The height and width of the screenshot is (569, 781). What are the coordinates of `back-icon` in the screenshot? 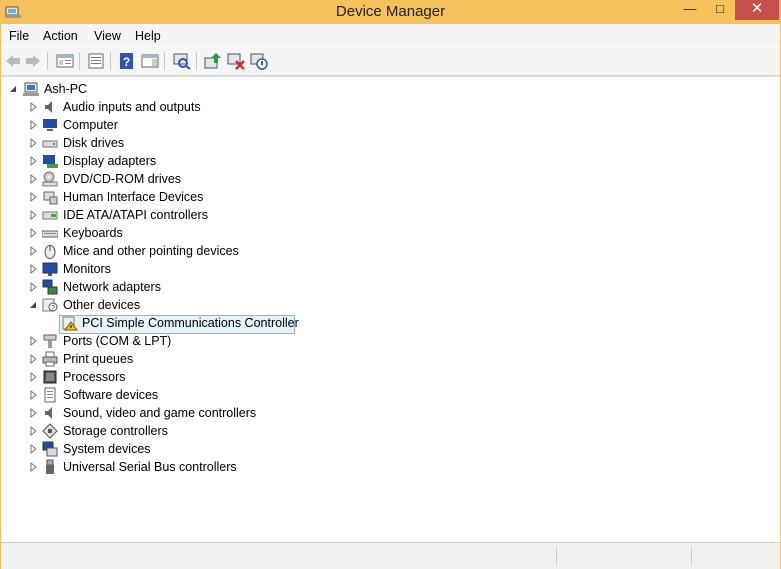 It's located at (13, 61).